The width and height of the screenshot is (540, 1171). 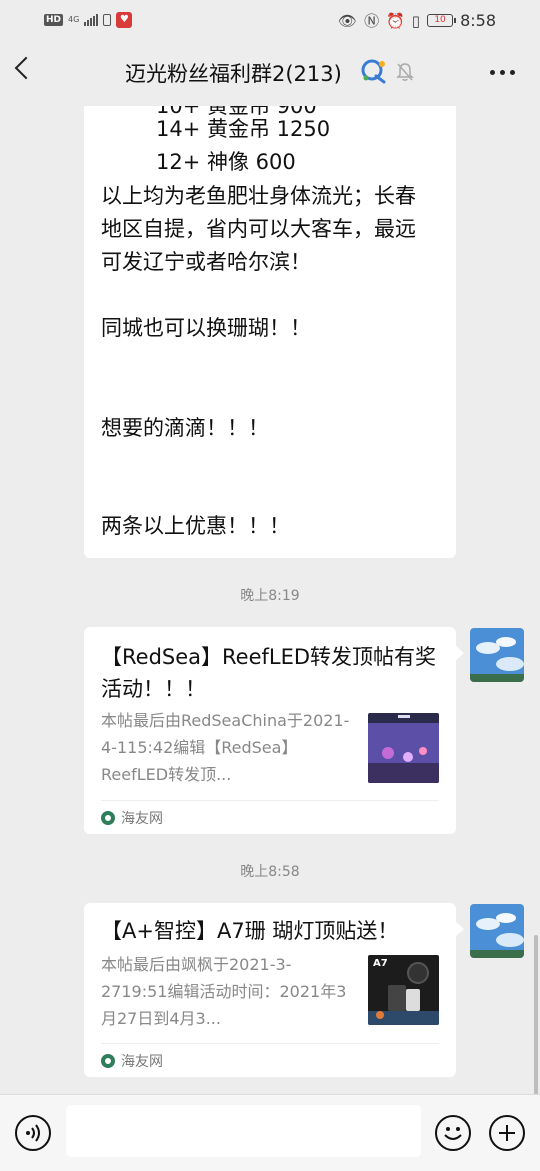 What do you see at coordinates (270, 20) in the screenshot?
I see `status-bar: HD 4G ♥ 👁 Ⓝ ⏰ ▯ 10 8:58` at bounding box center [270, 20].